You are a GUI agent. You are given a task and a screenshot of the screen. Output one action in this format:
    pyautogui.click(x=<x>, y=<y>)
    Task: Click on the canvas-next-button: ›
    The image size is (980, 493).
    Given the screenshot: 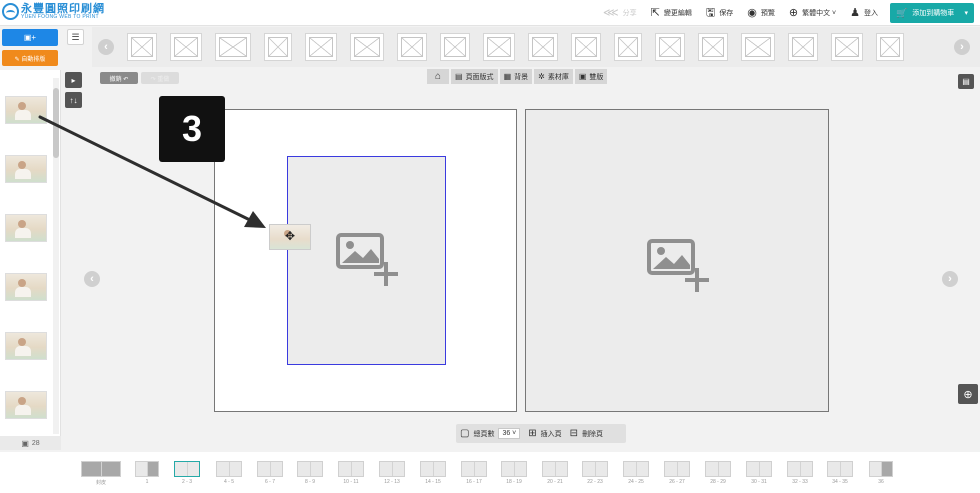 What is the action you would take?
    pyautogui.click(x=950, y=279)
    